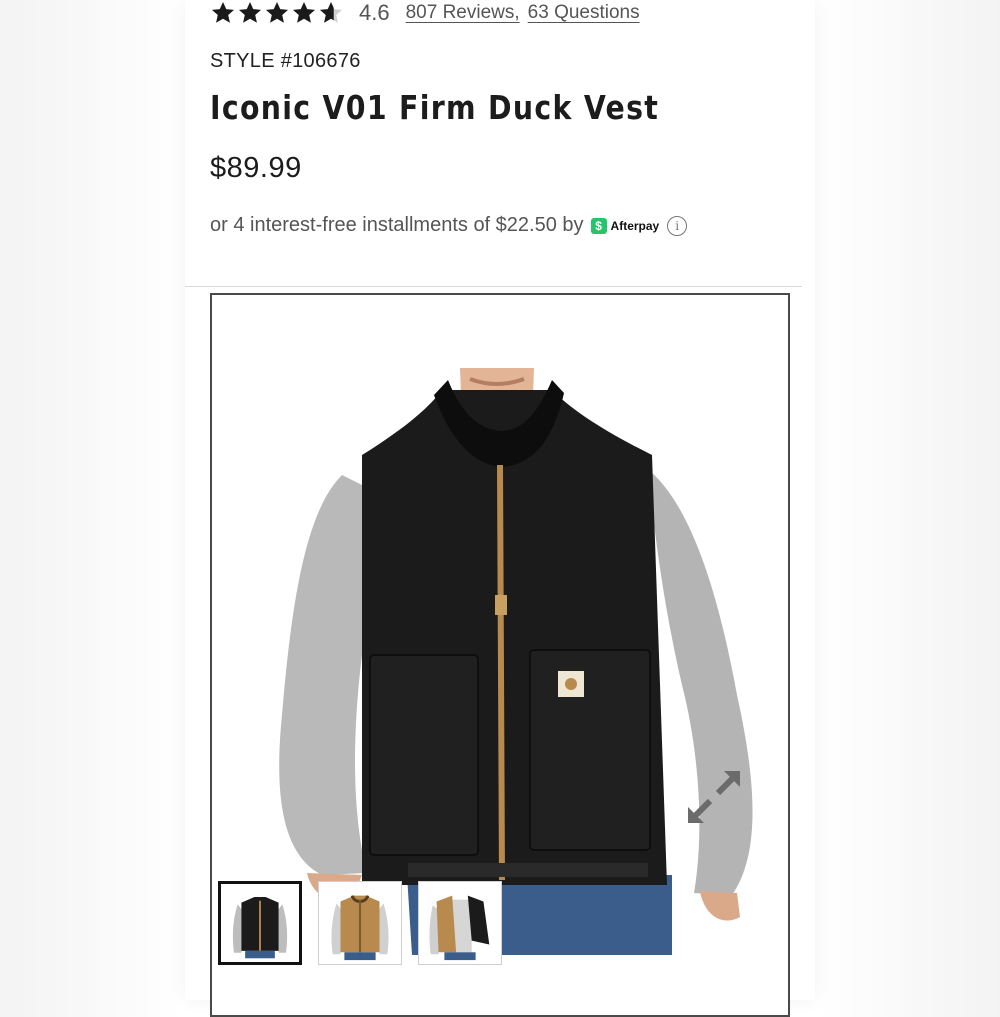 This screenshot has height=1017, width=1000. Describe the element at coordinates (374, 12) in the screenshot. I see `rating-value: 4.6` at that location.